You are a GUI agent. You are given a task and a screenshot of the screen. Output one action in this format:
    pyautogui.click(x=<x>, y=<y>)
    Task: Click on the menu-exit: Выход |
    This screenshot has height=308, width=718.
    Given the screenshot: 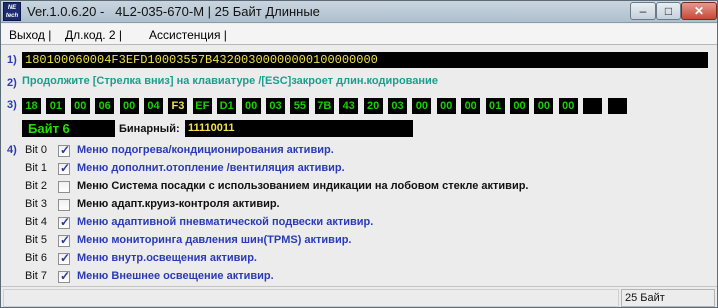 What is the action you would take?
    pyautogui.click(x=30, y=35)
    